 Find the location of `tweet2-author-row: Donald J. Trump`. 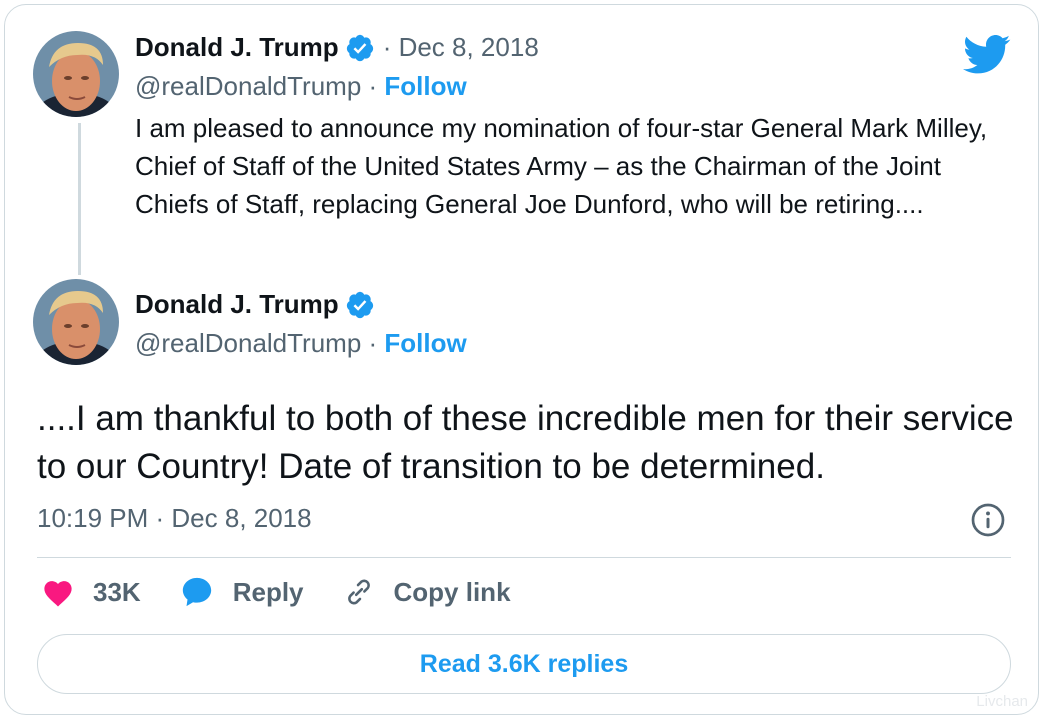

tweet2-author-row: Donald J. Trump is located at coordinates (255, 304).